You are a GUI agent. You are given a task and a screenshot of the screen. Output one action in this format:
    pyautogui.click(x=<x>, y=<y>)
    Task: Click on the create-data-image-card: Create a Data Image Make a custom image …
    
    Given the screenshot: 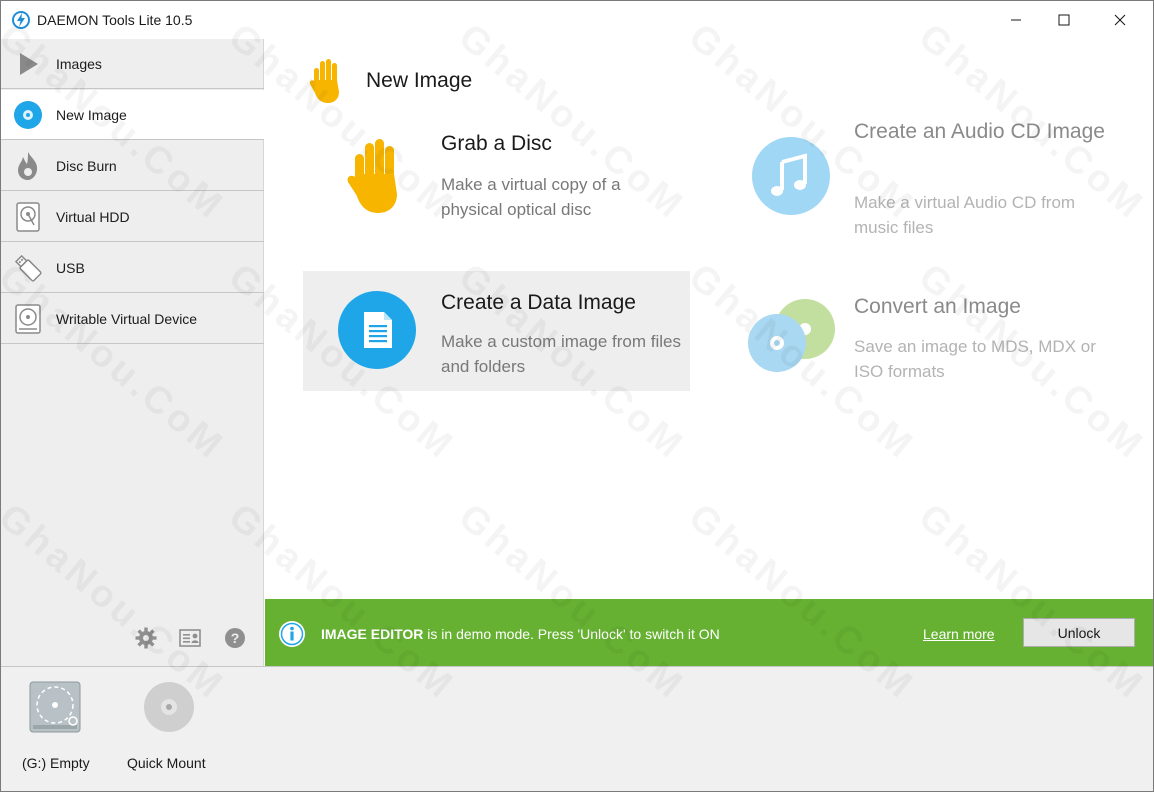 What is the action you would take?
    pyautogui.click(x=496, y=331)
    